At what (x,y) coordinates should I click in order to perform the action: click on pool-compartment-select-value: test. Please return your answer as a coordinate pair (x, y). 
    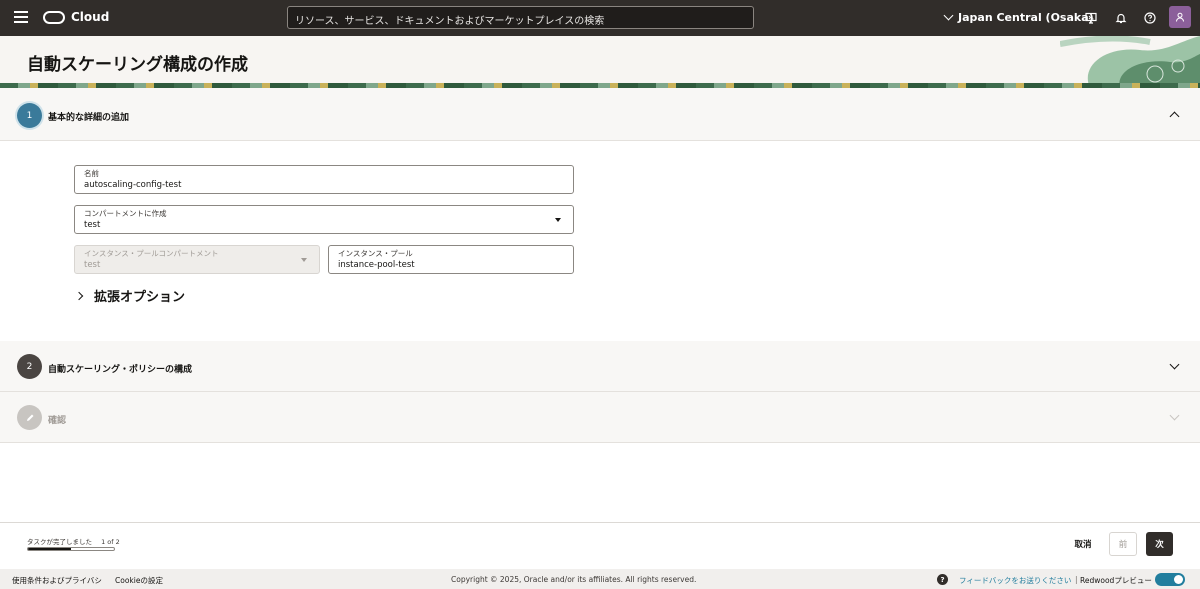
    Looking at the image, I should click on (92, 265).